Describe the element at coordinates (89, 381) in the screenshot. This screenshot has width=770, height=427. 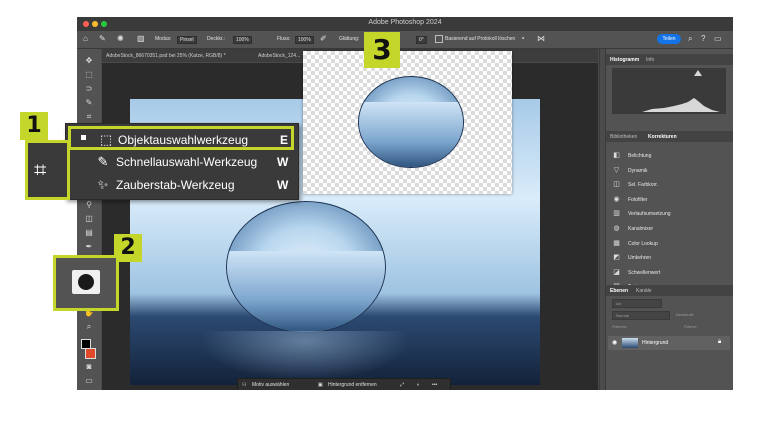
I see `screen-mode-icon: ▭` at that location.